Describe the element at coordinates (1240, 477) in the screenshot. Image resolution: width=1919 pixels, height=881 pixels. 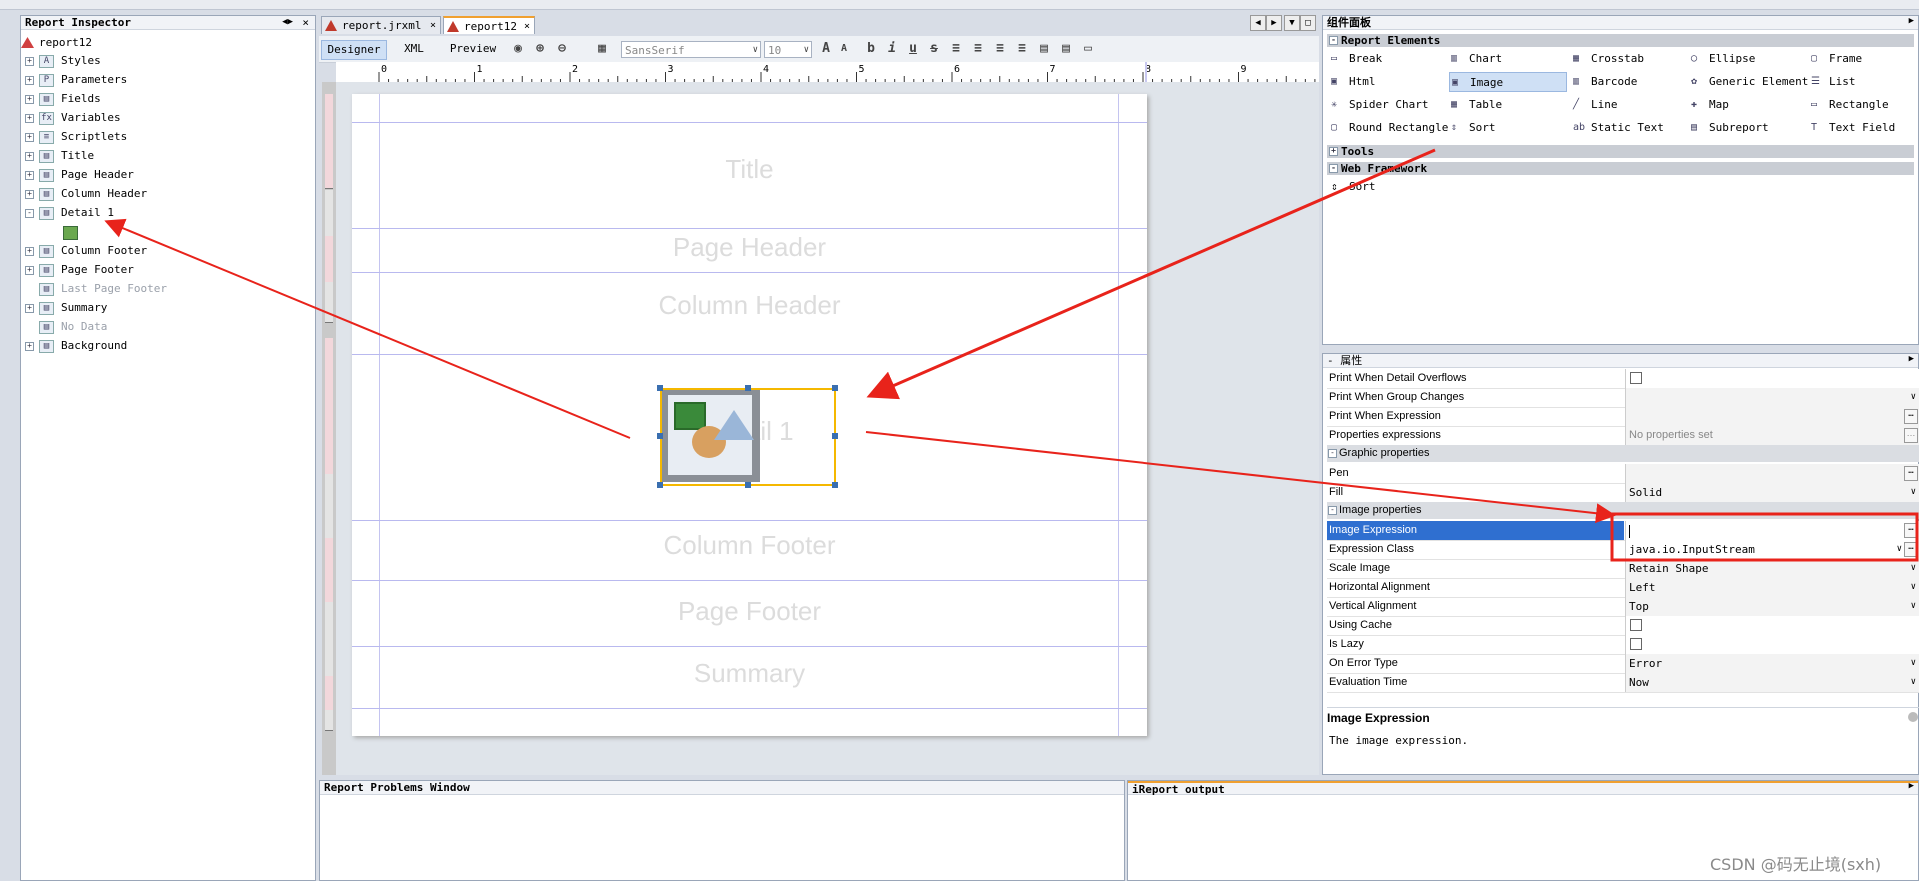
I see `arrow-to-property-icon` at that location.